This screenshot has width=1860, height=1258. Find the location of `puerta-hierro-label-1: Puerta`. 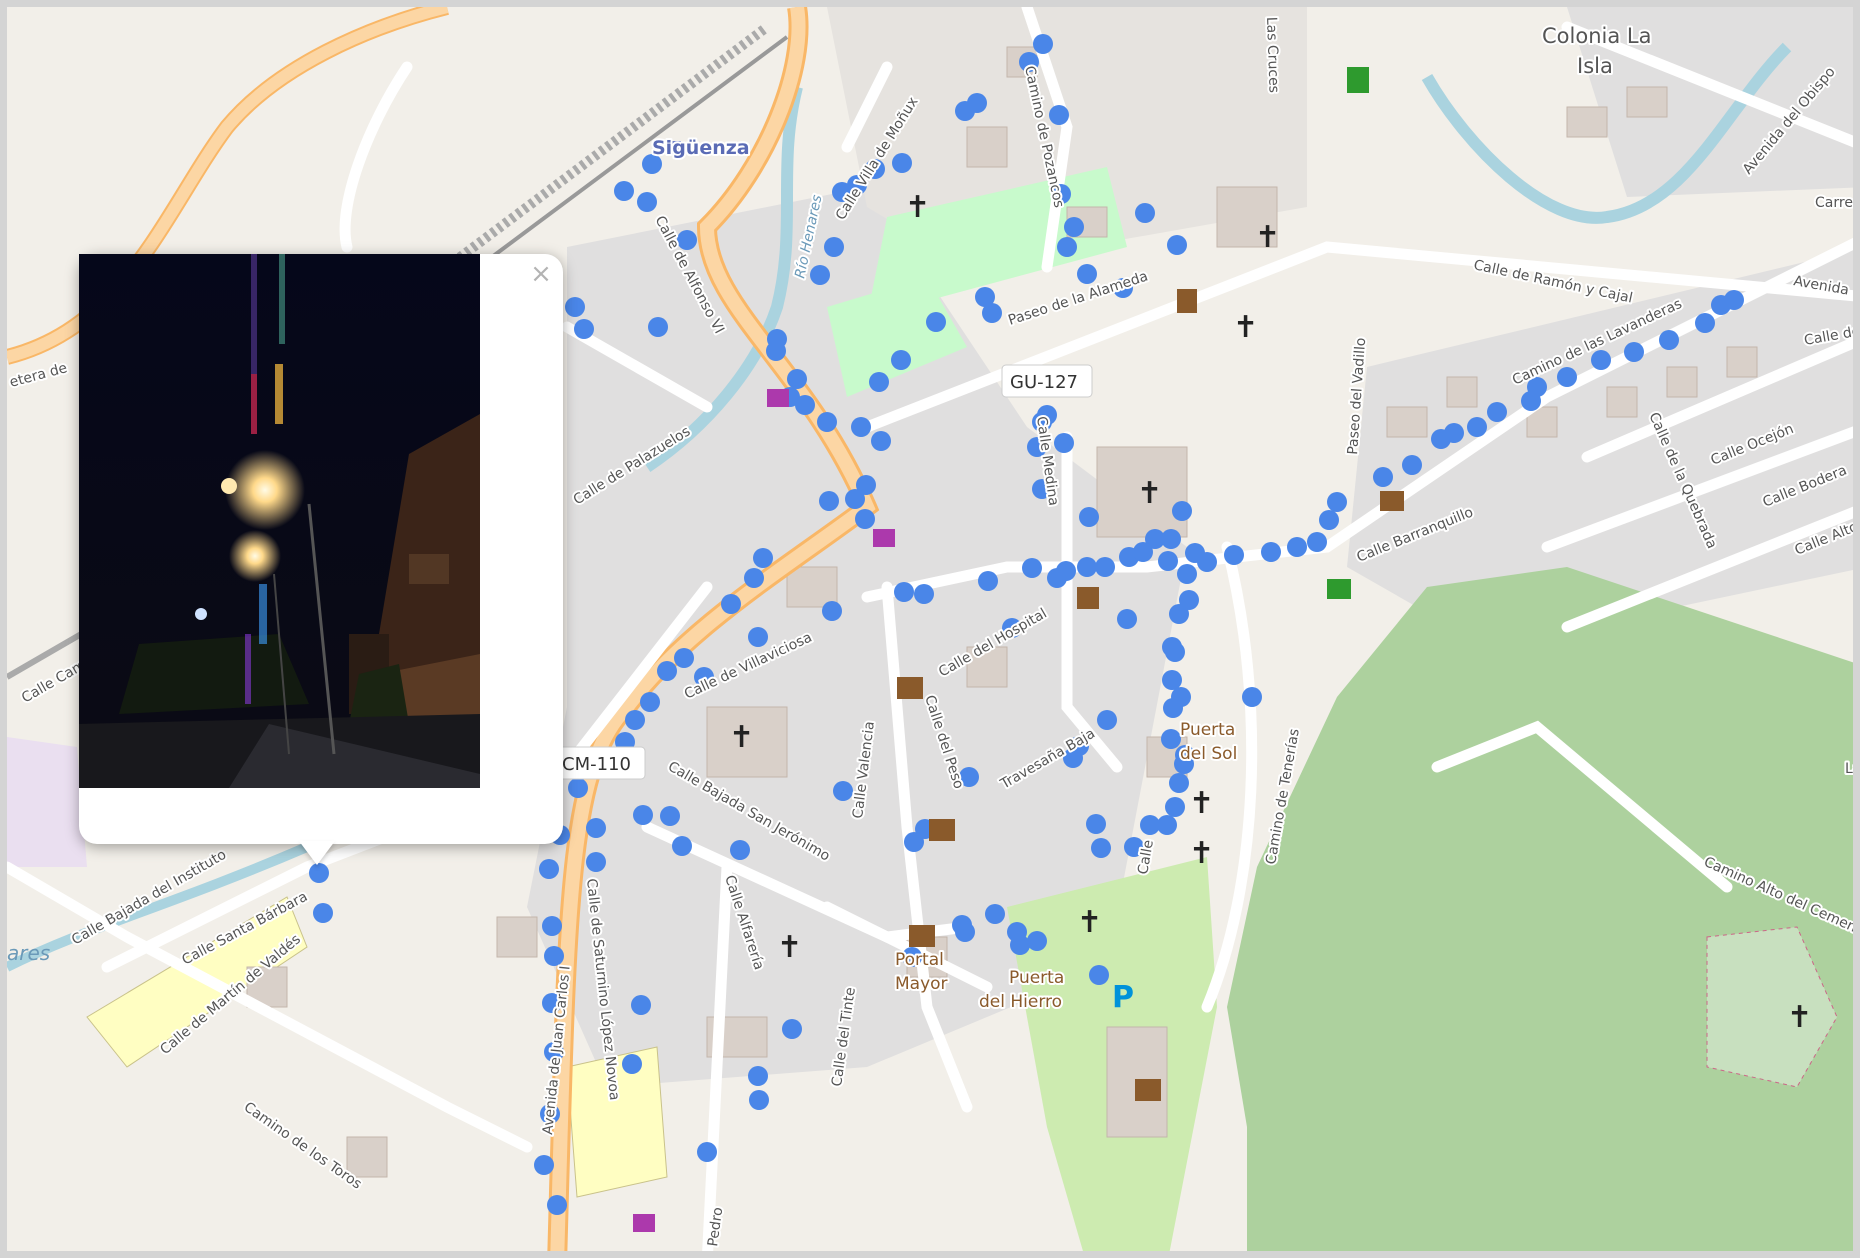

puerta-hierro-label-1: Puerta is located at coordinates (1036, 978).